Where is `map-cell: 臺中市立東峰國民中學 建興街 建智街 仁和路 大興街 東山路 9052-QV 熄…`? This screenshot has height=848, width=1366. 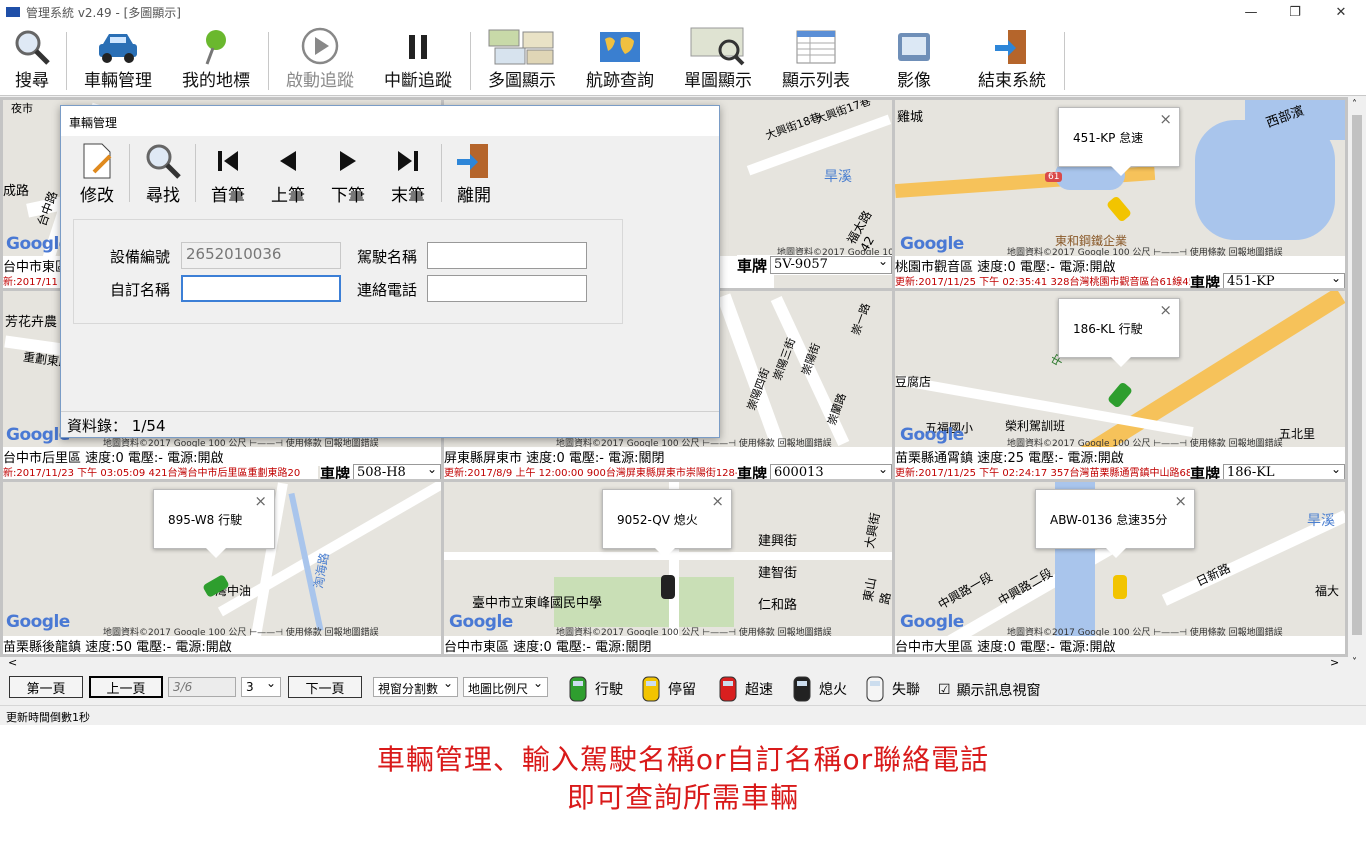 map-cell: 臺中市立東峰國民中學 建興街 建智街 仁和路 大興街 東山路 9052-QV 熄… is located at coordinates (668, 568).